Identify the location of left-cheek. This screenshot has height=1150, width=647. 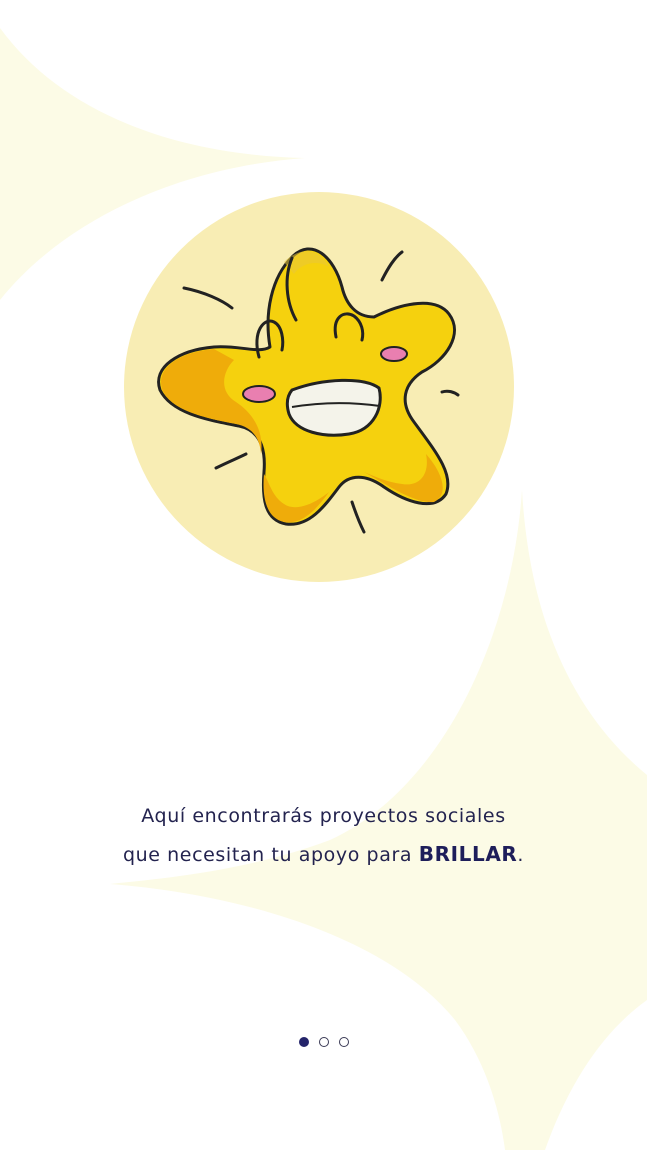
(259, 394).